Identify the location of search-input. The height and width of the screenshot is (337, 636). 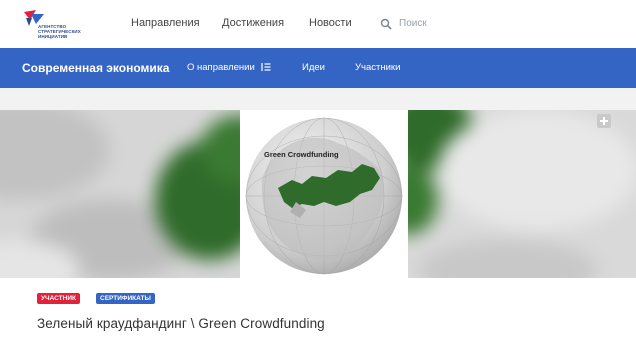
(459, 23).